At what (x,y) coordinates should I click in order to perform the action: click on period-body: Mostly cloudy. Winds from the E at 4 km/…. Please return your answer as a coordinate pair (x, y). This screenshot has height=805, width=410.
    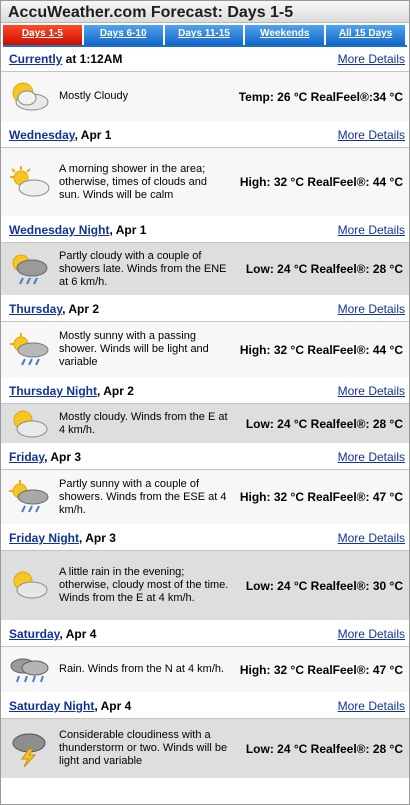
    Looking at the image, I should click on (205, 423).